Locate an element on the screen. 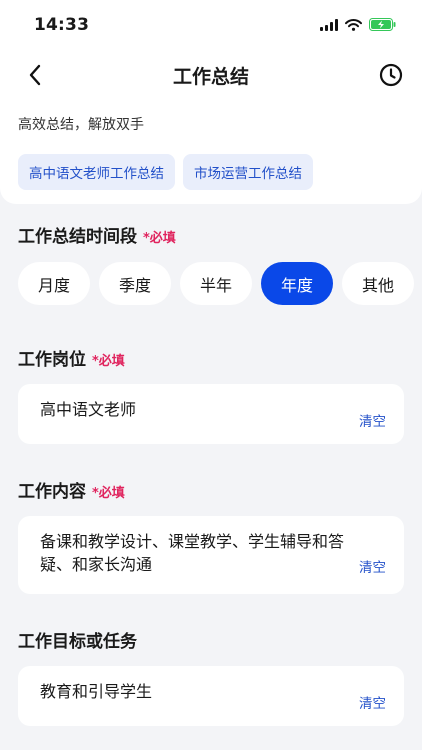 The width and height of the screenshot is (422, 750). period-option-quarter: 季度 is located at coordinates (135, 283).